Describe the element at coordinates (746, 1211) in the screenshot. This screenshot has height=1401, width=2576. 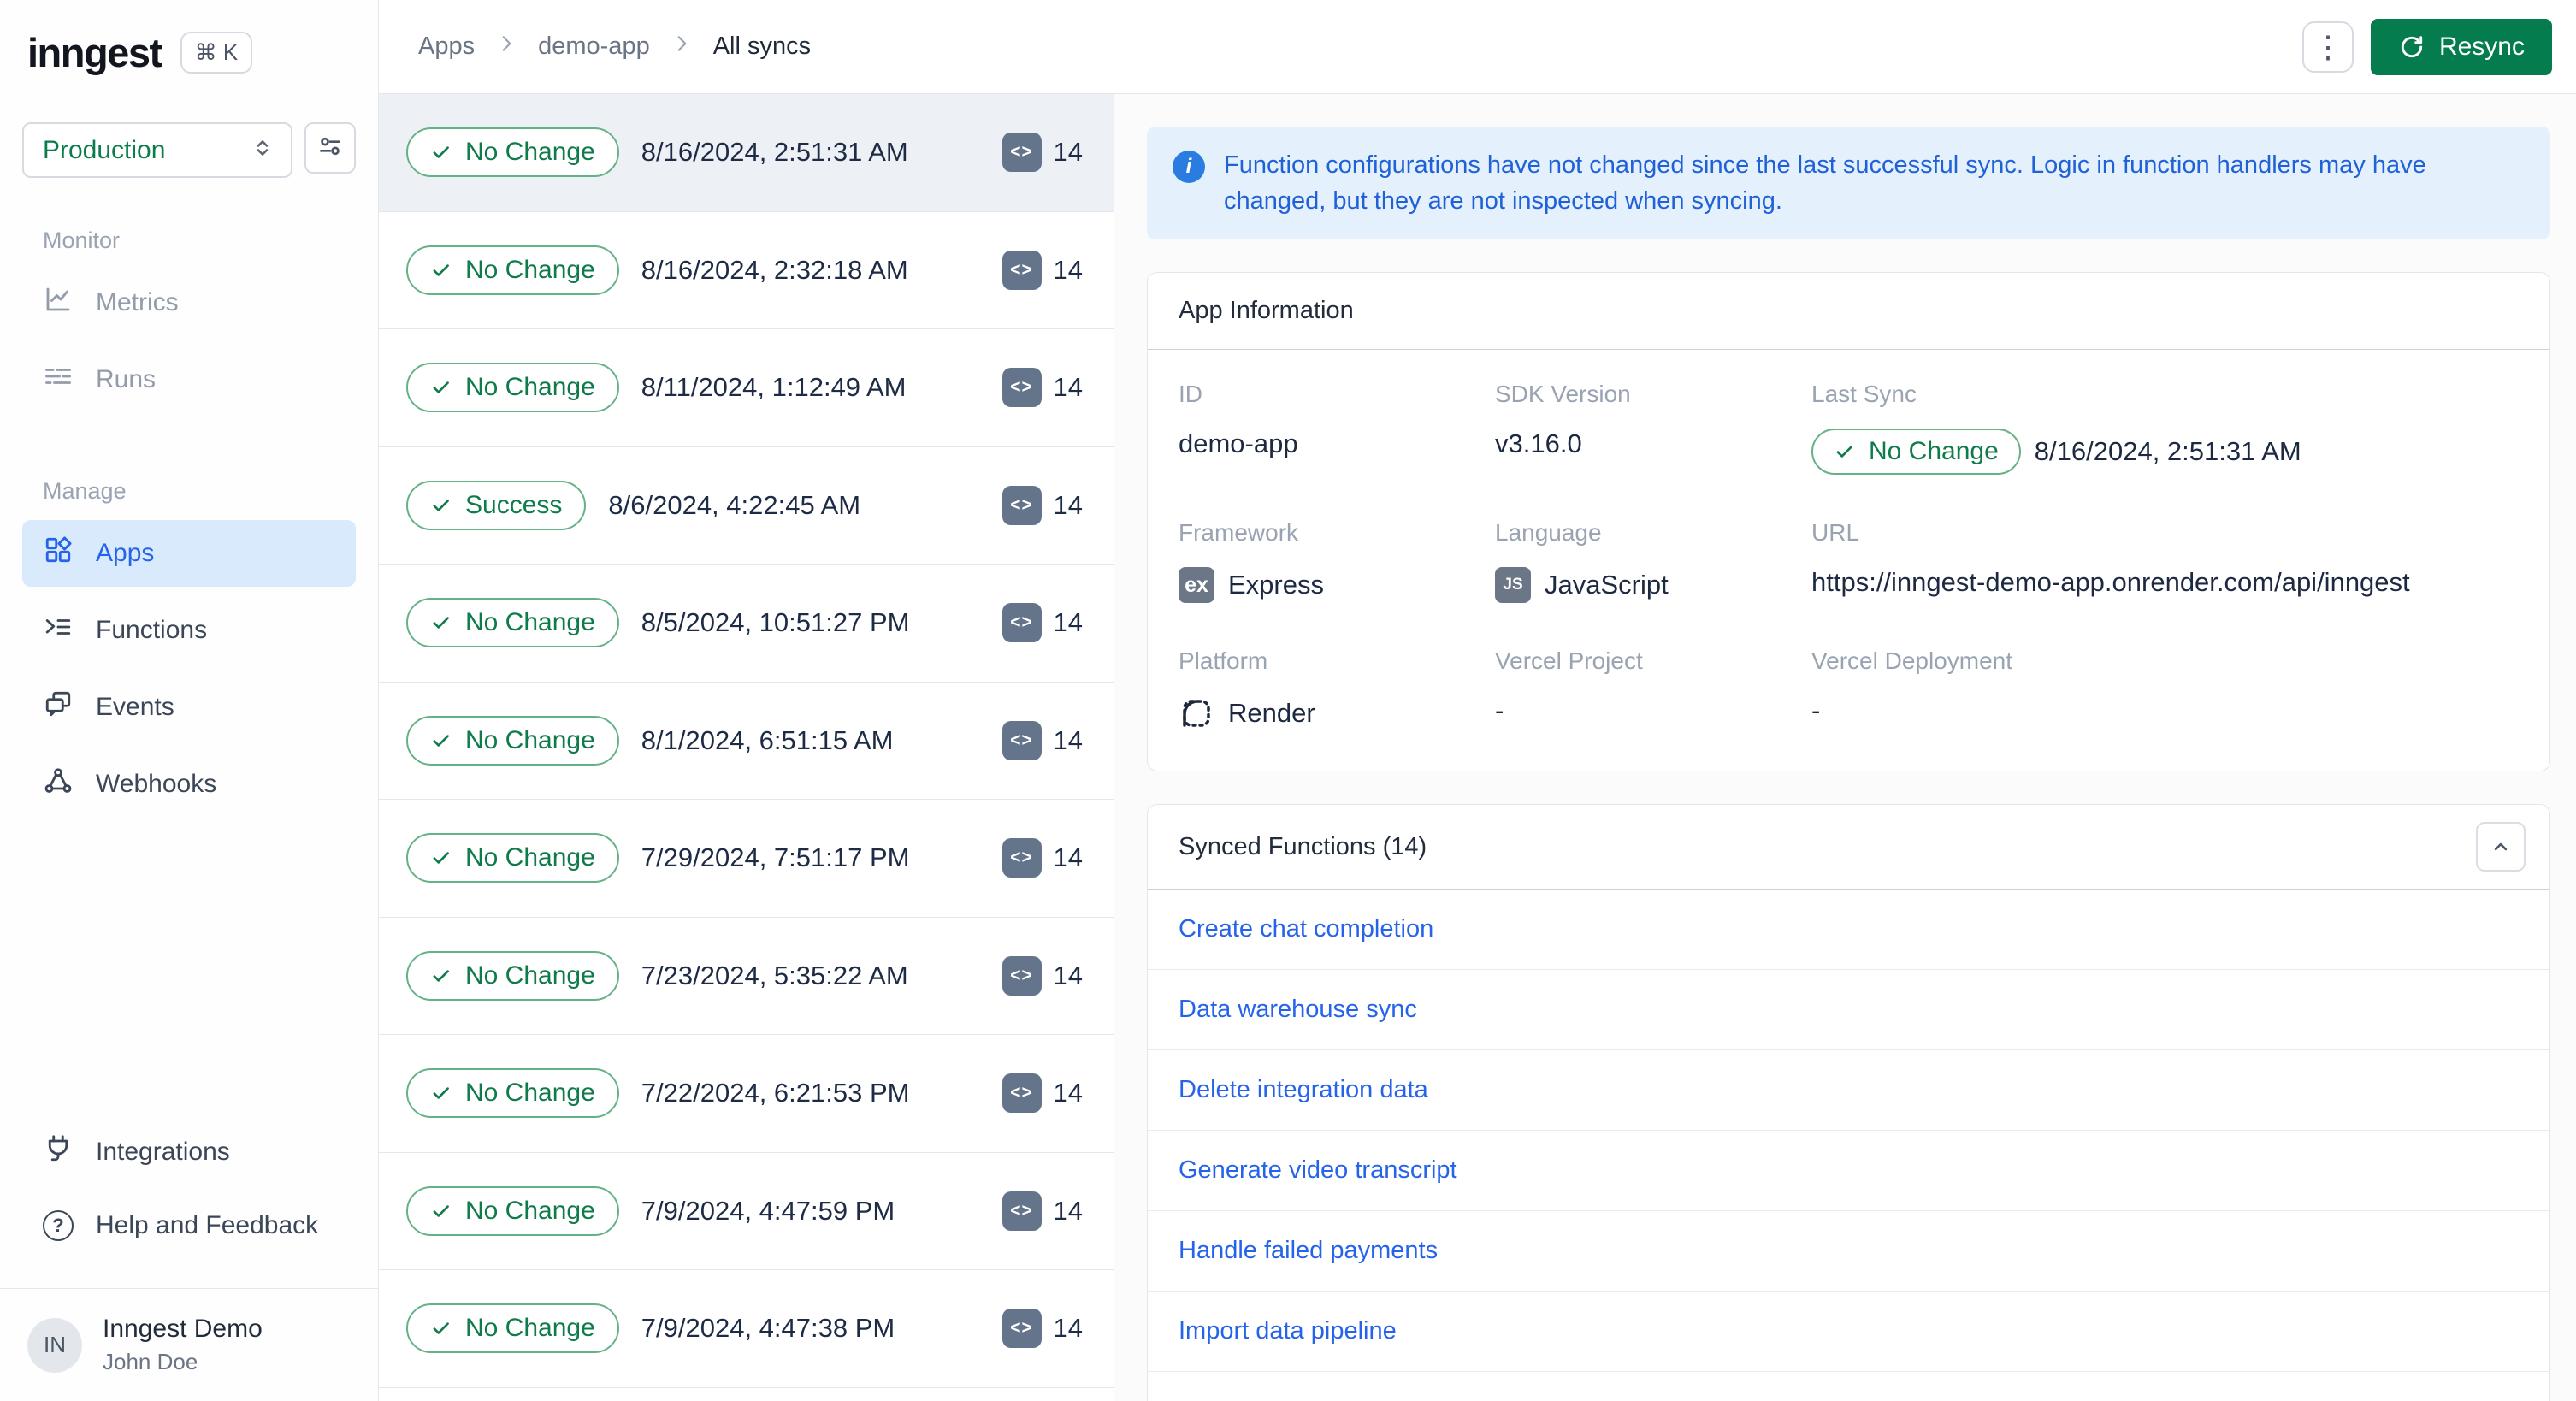
I see `sync-row: No Change 7/9/2024, 4:47:59 PM <> 14` at that location.